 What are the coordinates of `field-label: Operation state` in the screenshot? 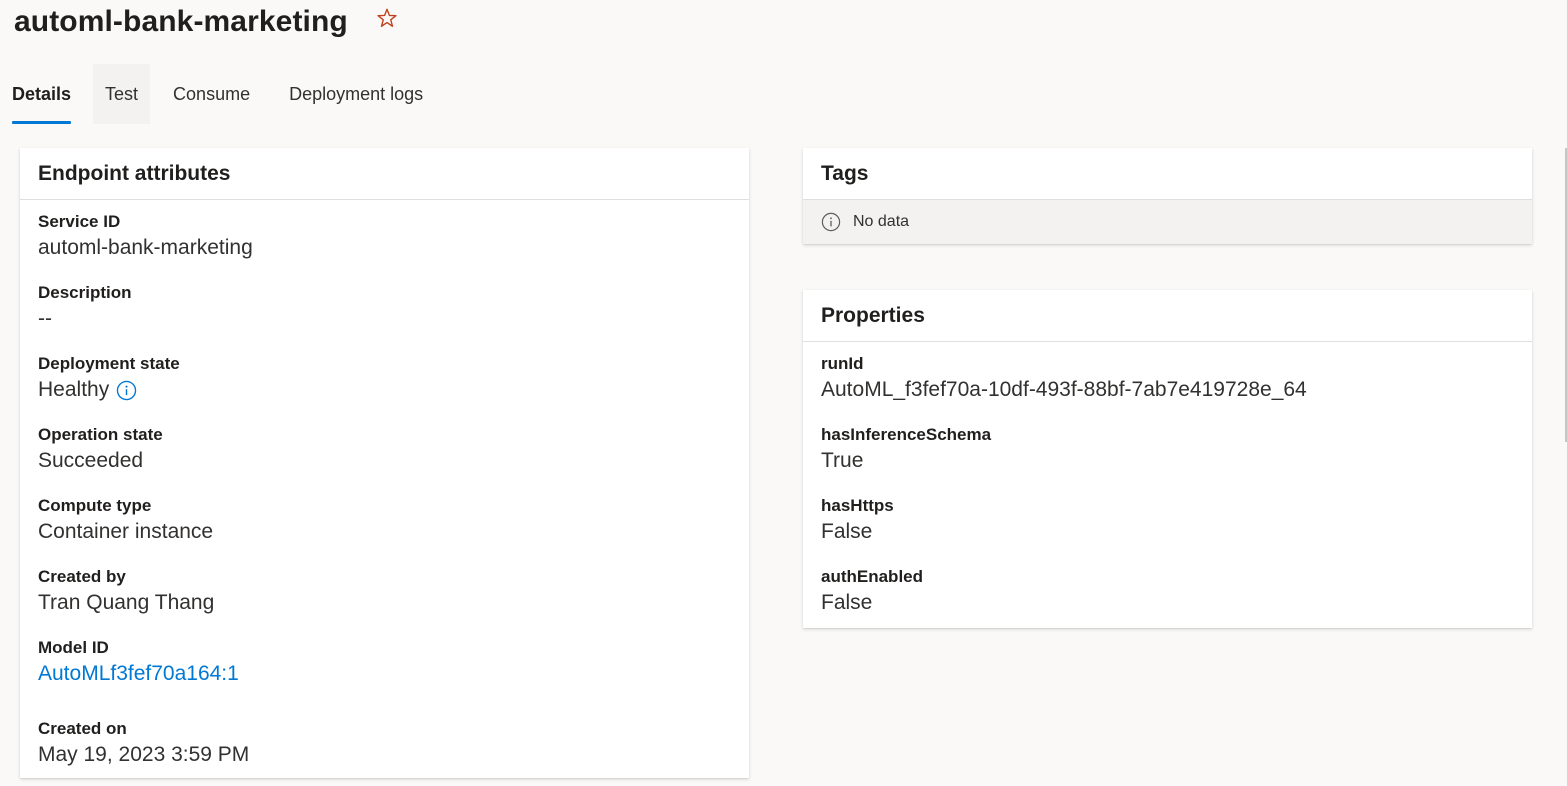 It's located at (100, 434).